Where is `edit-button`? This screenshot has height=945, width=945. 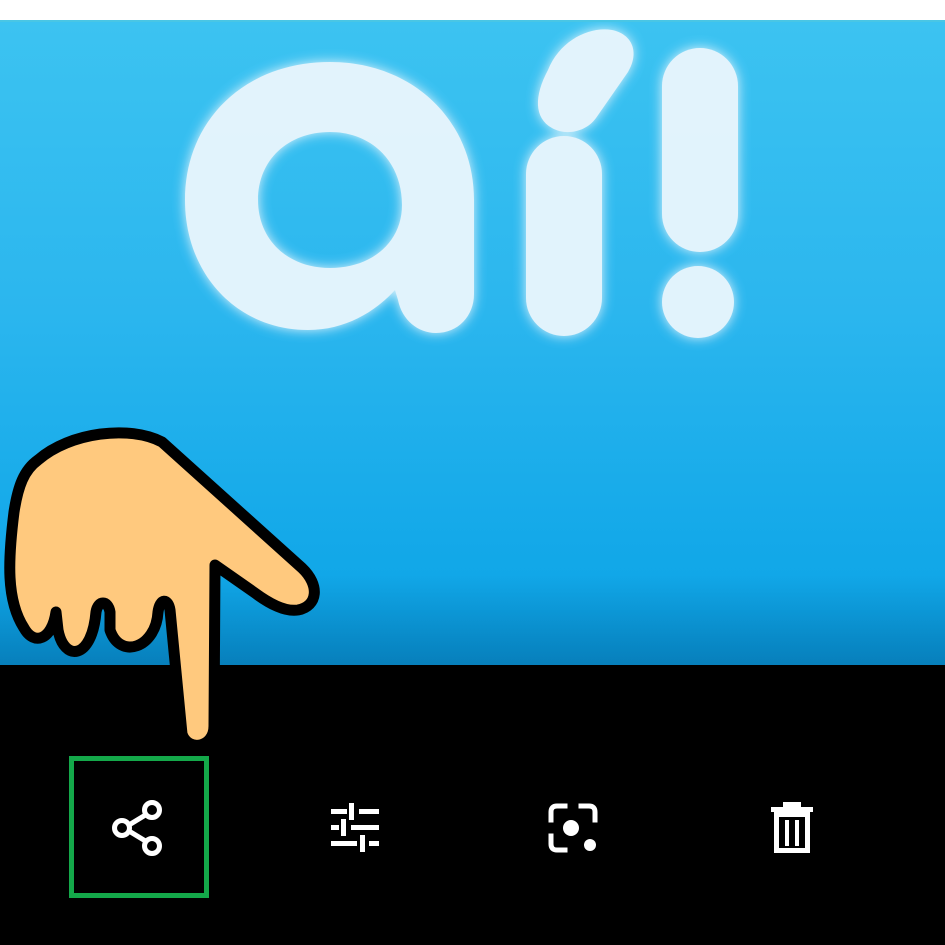 edit-button is located at coordinates (355, 828).